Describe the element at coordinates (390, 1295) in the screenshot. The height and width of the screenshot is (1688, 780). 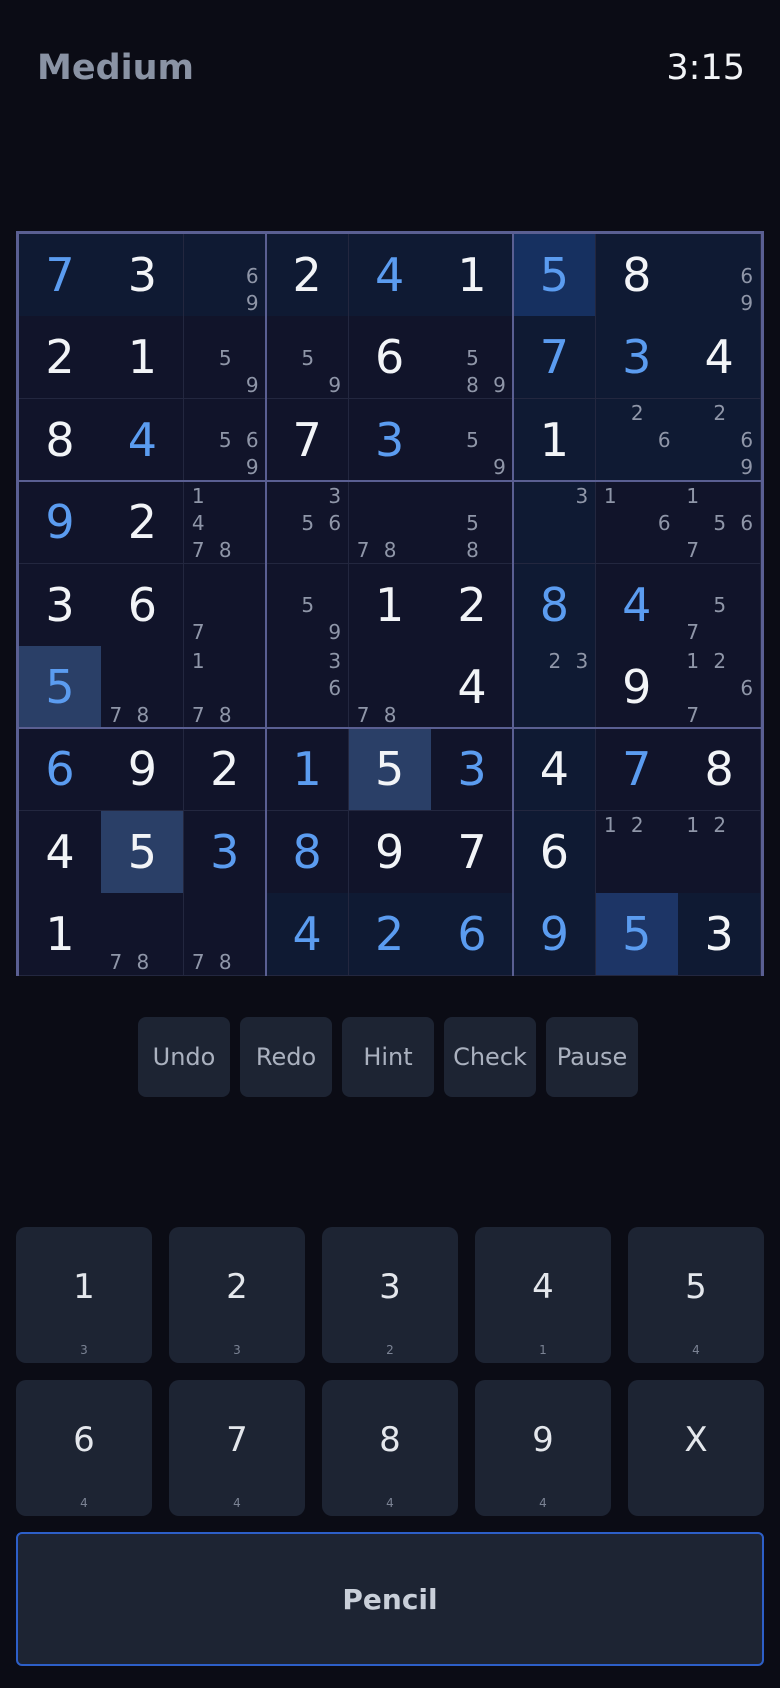
I see `number-key-3: 32` at that location.